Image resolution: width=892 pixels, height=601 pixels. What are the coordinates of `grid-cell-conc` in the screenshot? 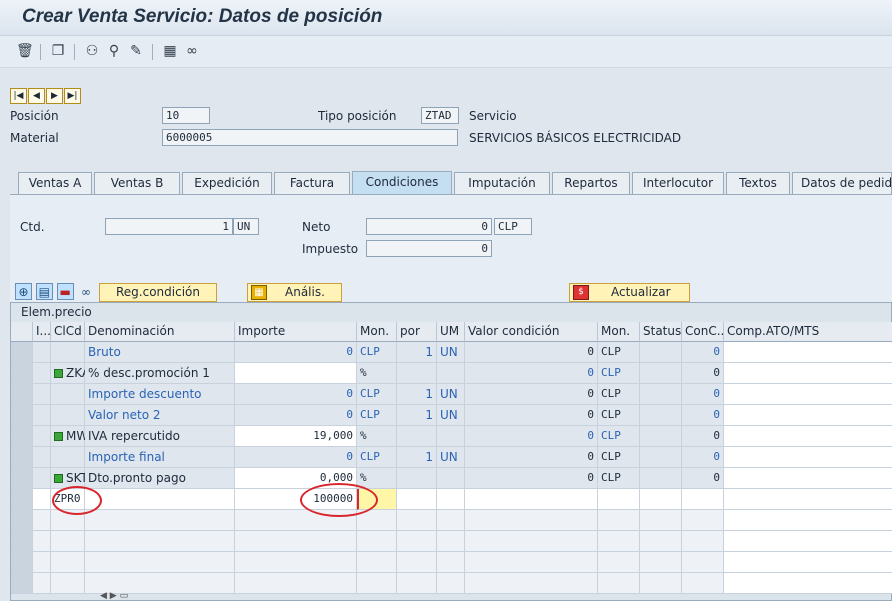 It's located at (703, 520).